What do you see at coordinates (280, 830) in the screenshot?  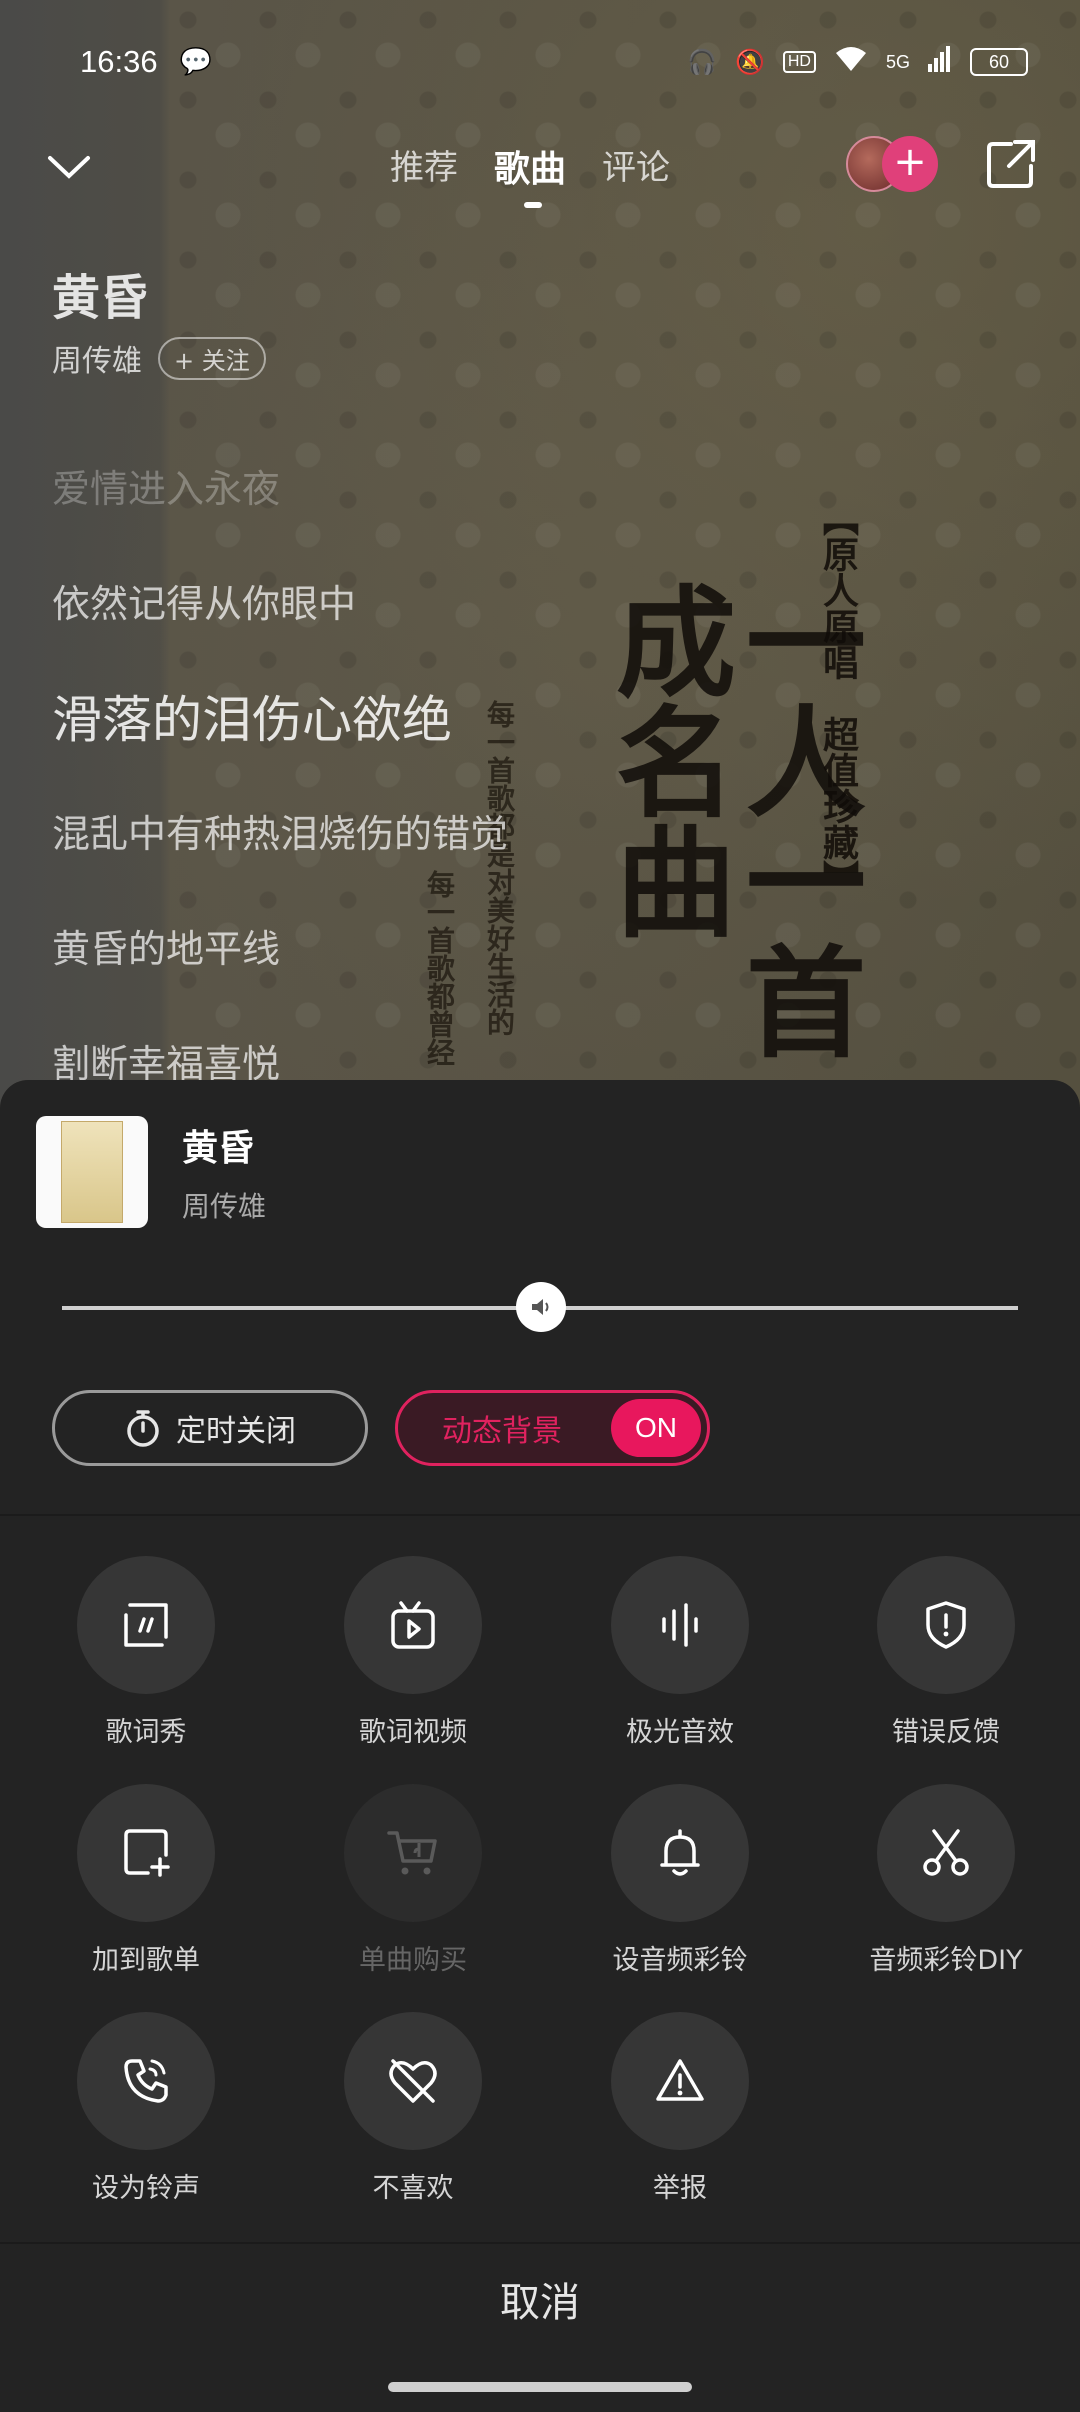 I see `lyric-line: 混乱中有种热泪烧伤的错觉` at bounding box center [280, 830].